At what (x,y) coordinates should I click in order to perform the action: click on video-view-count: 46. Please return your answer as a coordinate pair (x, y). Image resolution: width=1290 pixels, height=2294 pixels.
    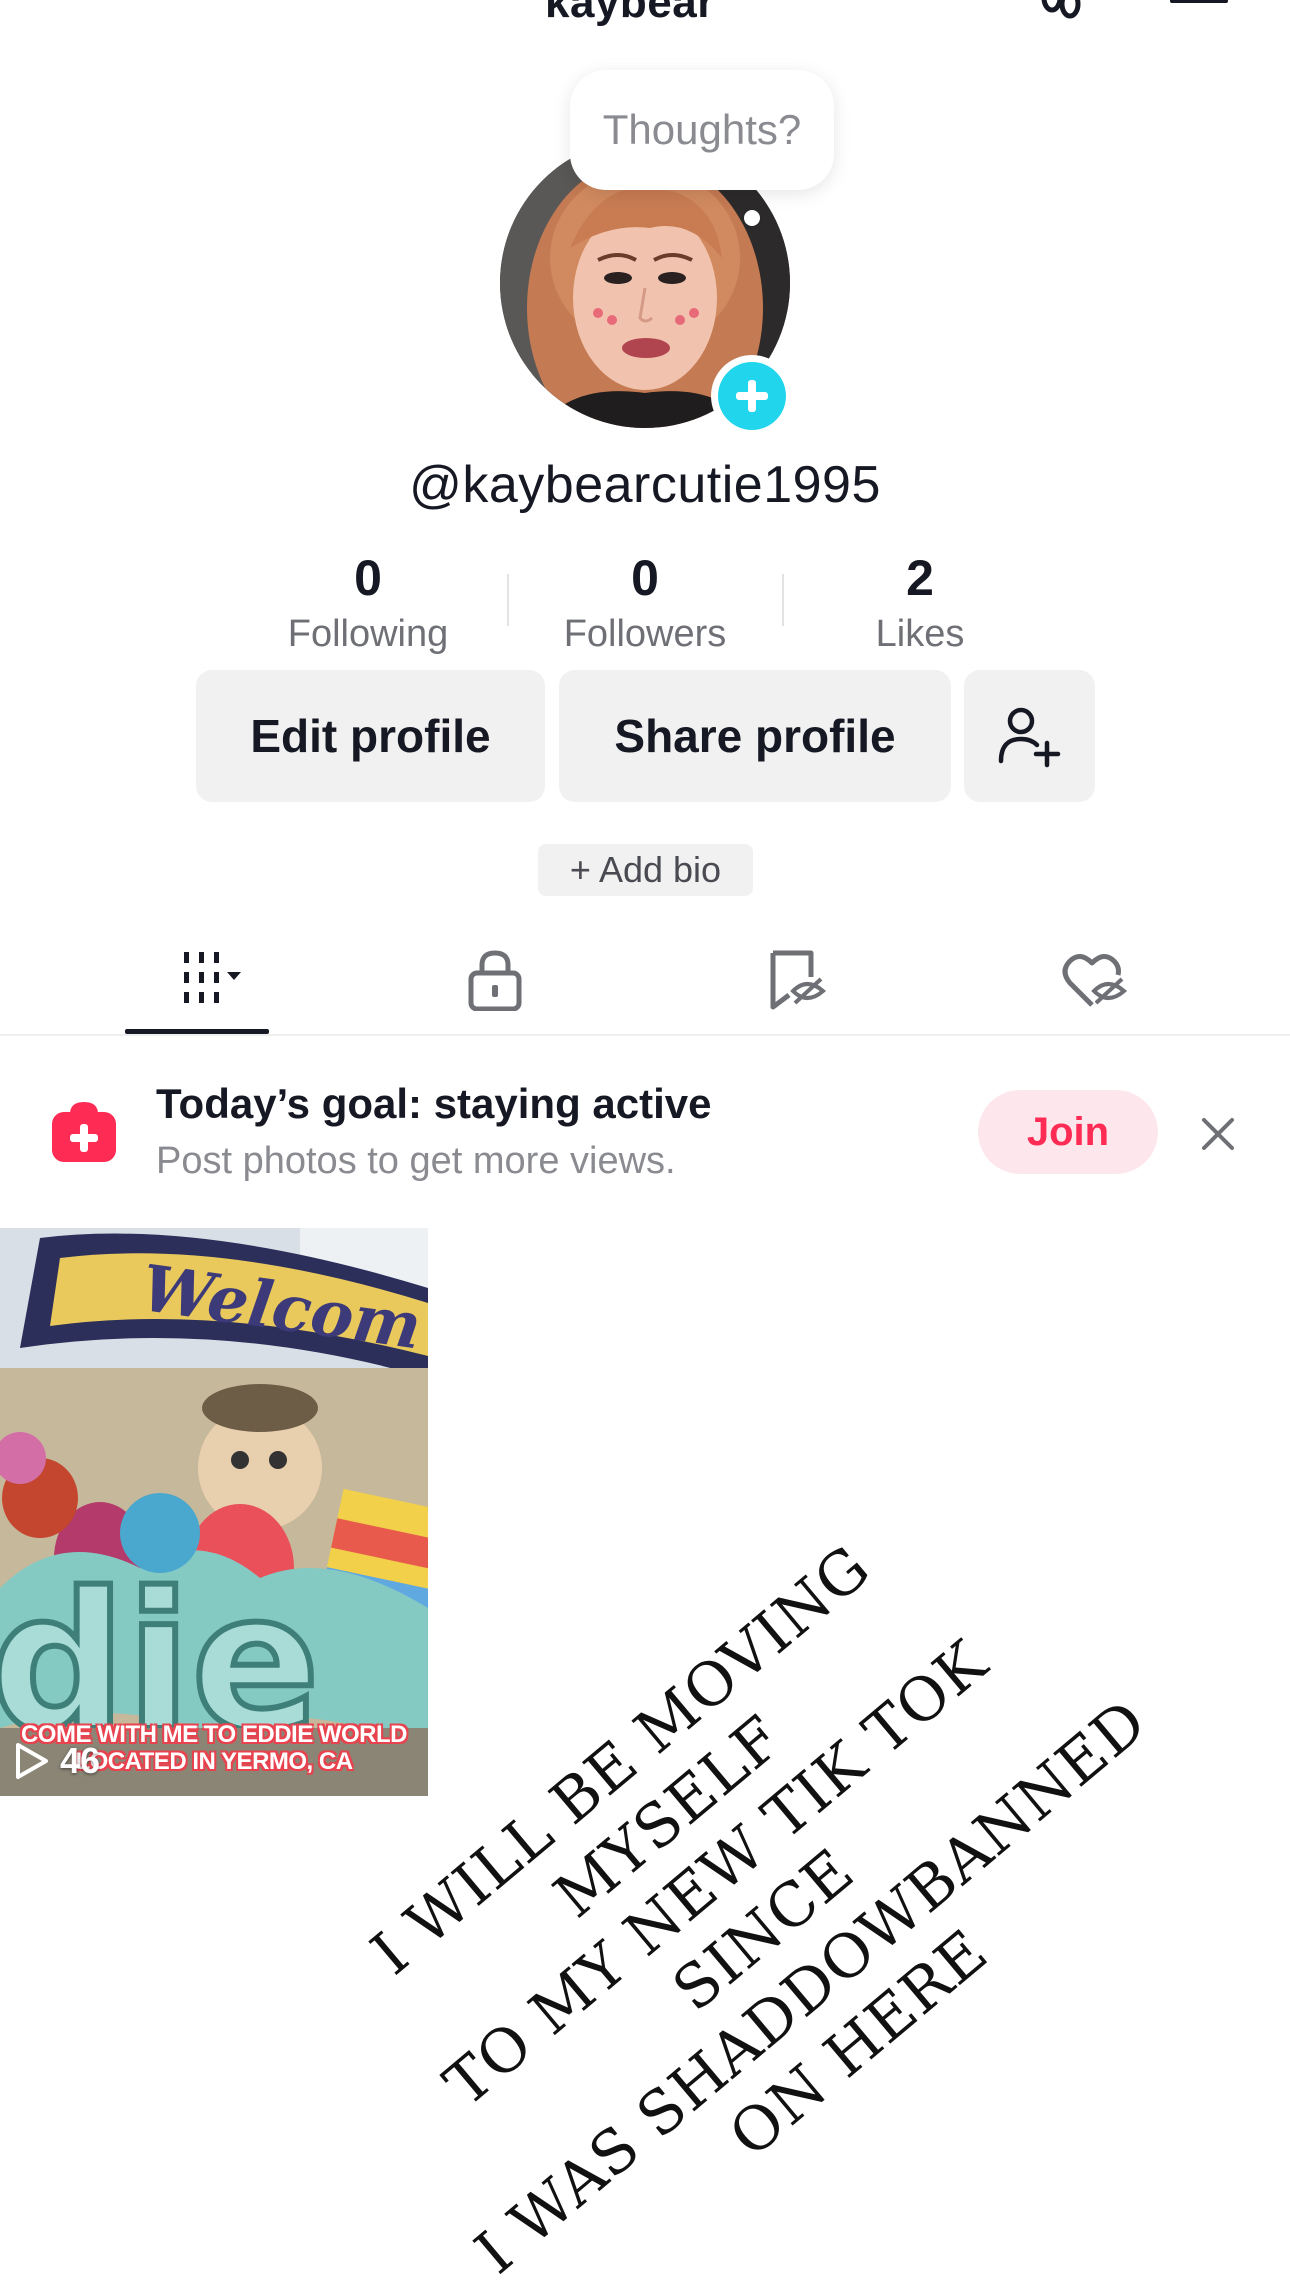
    Looking at the image, I should click on (80, 1760).